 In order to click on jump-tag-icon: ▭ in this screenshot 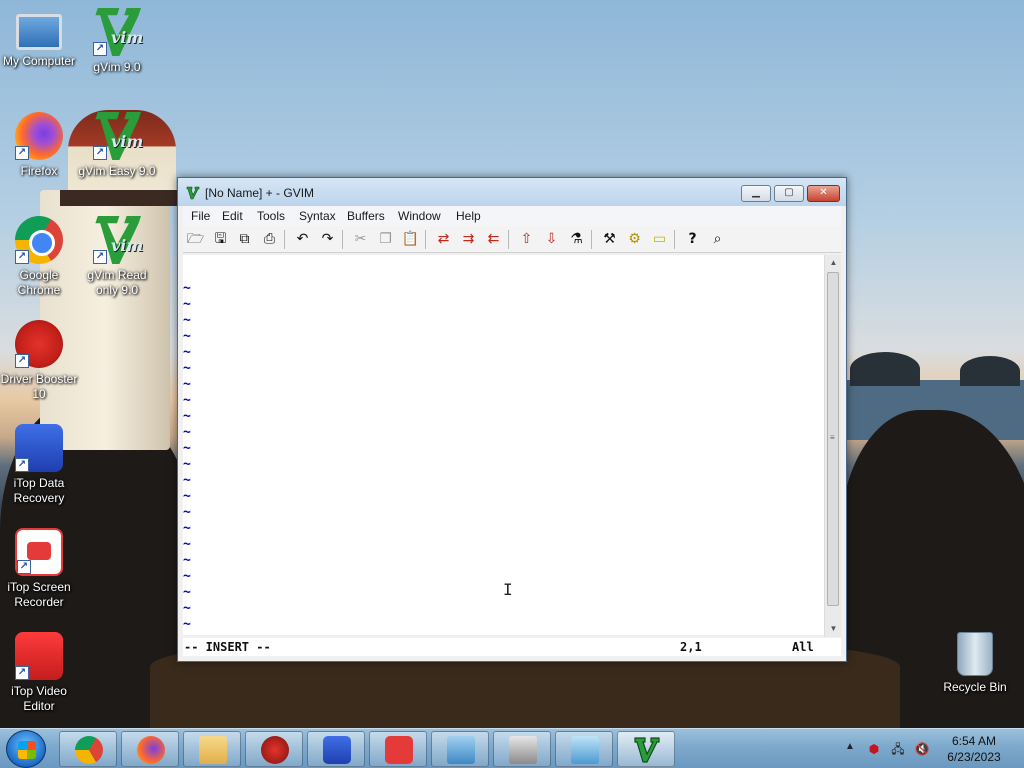, I will do `click(659, 239)`.